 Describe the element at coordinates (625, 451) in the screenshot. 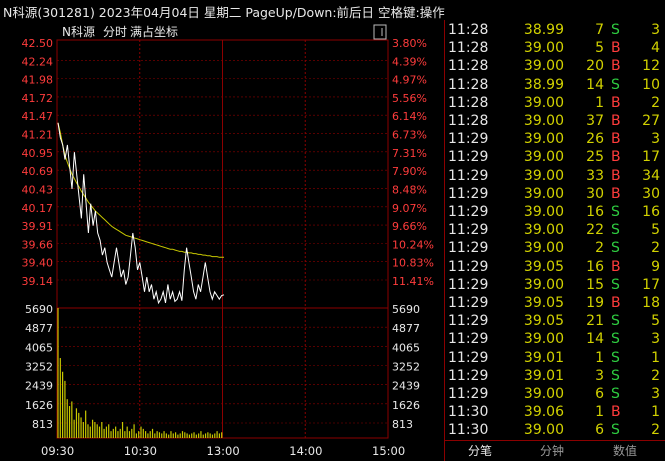

I see `tab-values: 数值` at that location.